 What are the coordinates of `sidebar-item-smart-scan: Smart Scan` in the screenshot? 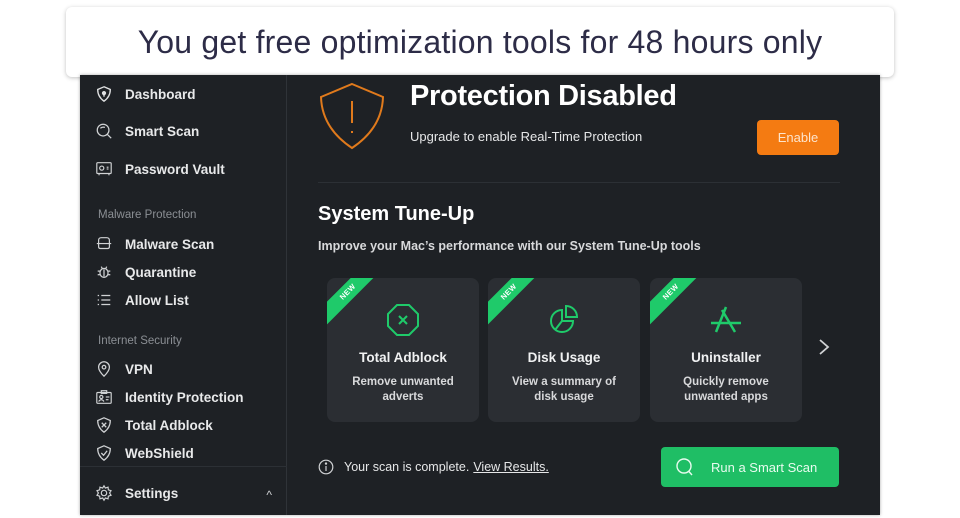 It's located at (146, 131).